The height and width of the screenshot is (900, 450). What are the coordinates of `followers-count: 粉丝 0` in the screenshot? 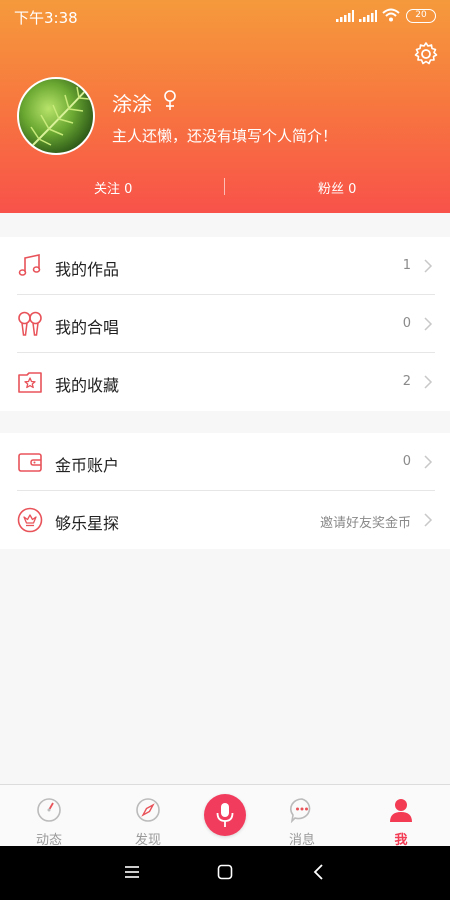 It's located at (337, 187).